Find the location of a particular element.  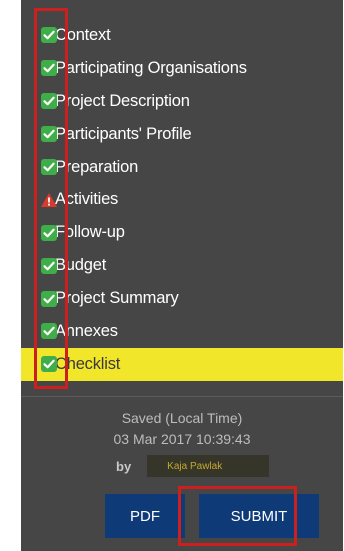

nav-item-activities: Activities is located at coordinates (182, 199).